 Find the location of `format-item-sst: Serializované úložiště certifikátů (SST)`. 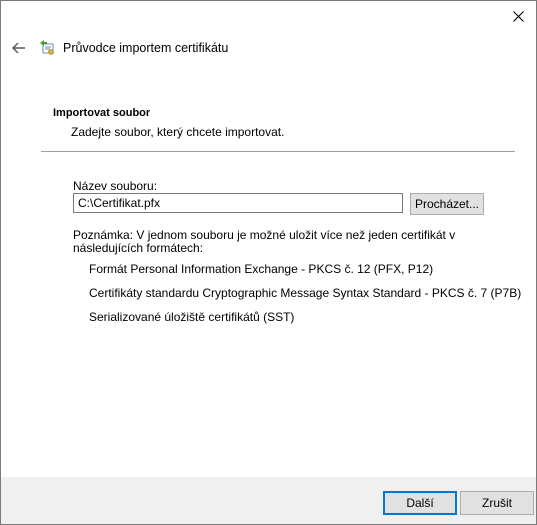

format-item-sst: Serializované úložiště certifikátů (SST) is located at coordinates (192, 317).